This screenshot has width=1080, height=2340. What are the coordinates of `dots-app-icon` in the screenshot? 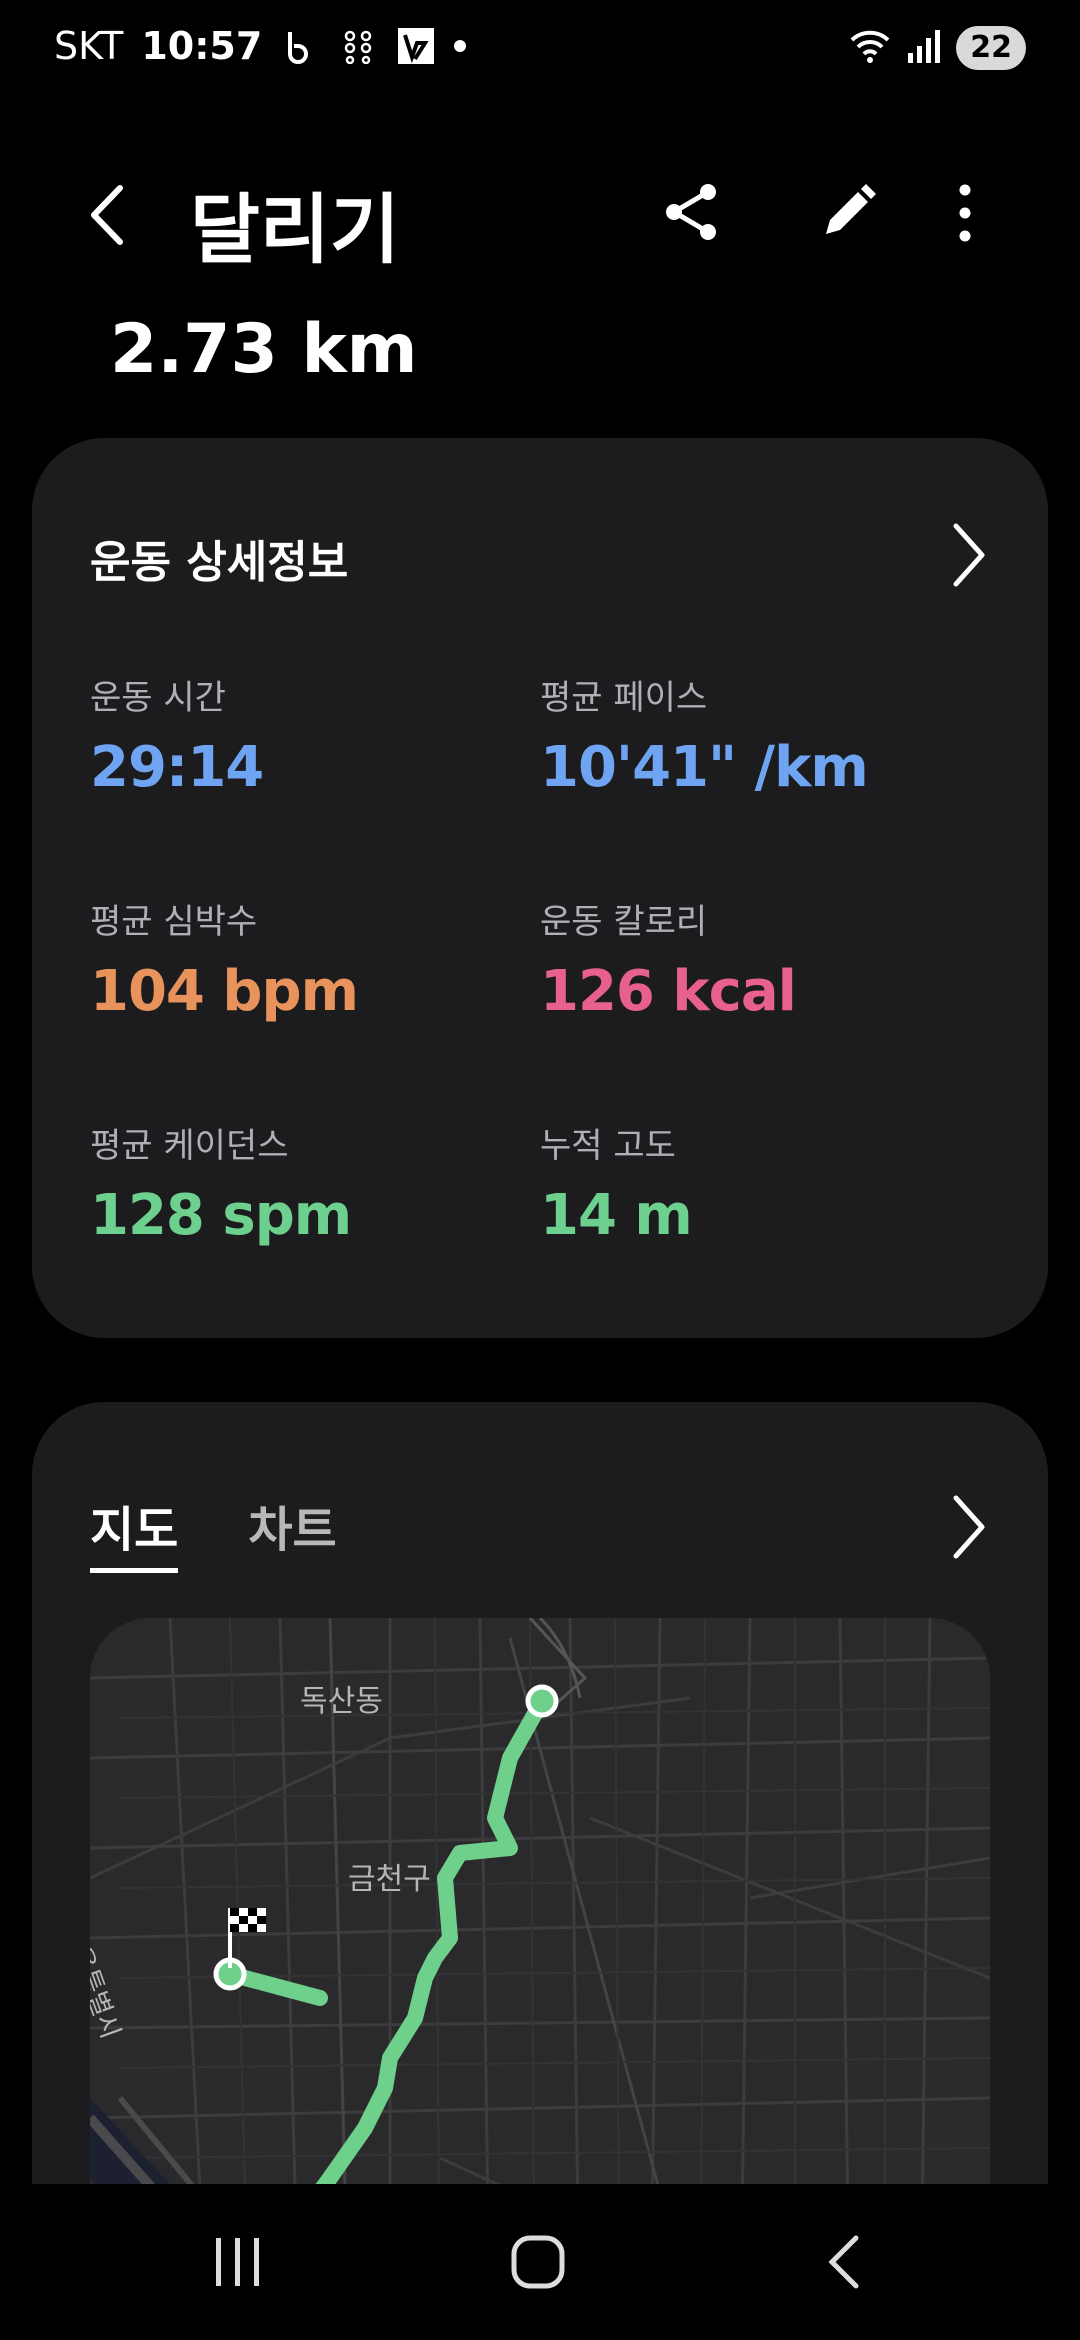 It's located at (358, 46).